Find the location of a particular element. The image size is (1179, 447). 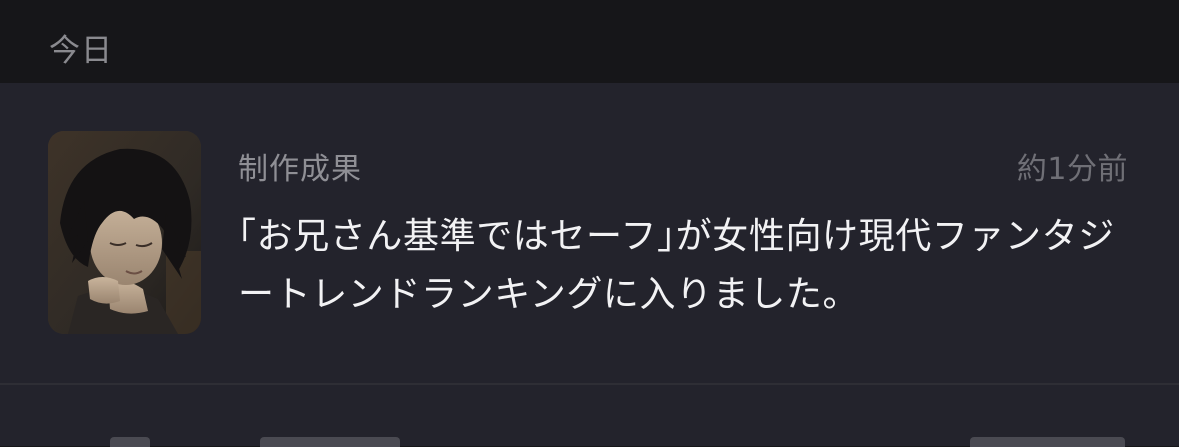

notification-category: 制作成果 is located at coordinates (300, 169).